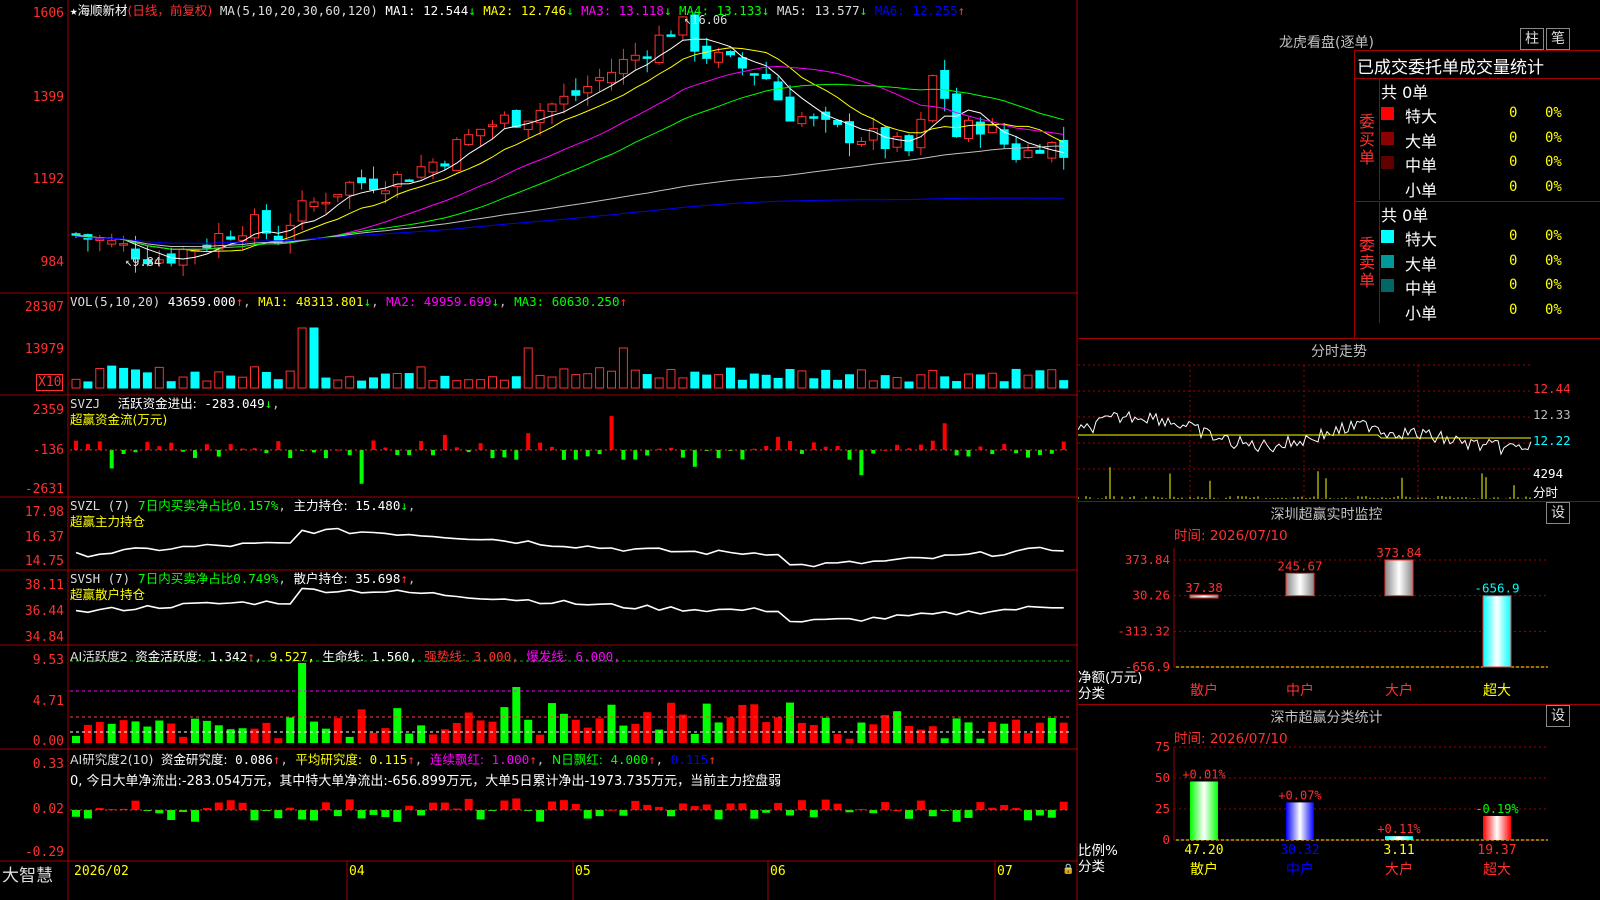  I want to click on ma-label: MA(5,10,20,30,60,120), so click(298, 10).